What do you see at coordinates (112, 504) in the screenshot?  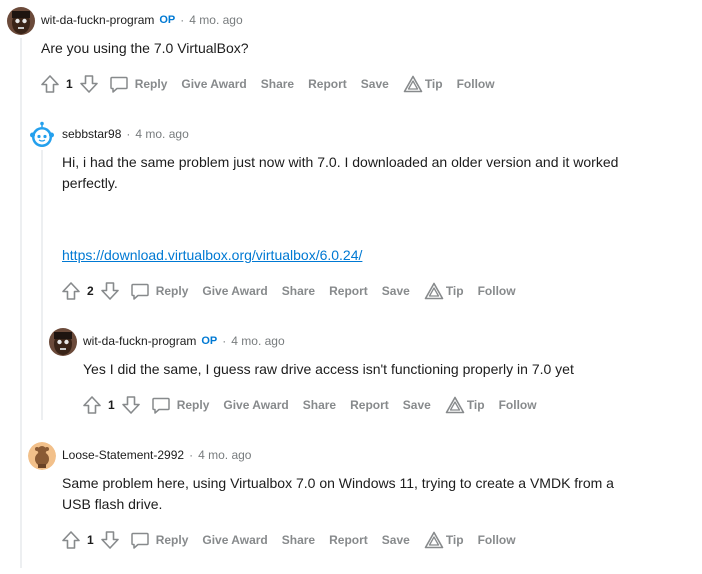 I see `comment-text-line: USB flash drive.` at bounding box center [112, 504].